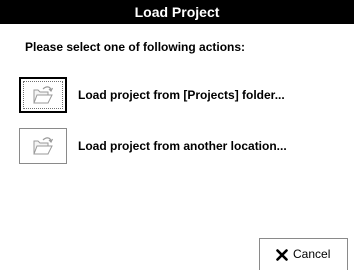 The width and height of the screenshot is (354, 270). I want to click on window-title-bar: Load Project, so click(177, 12).